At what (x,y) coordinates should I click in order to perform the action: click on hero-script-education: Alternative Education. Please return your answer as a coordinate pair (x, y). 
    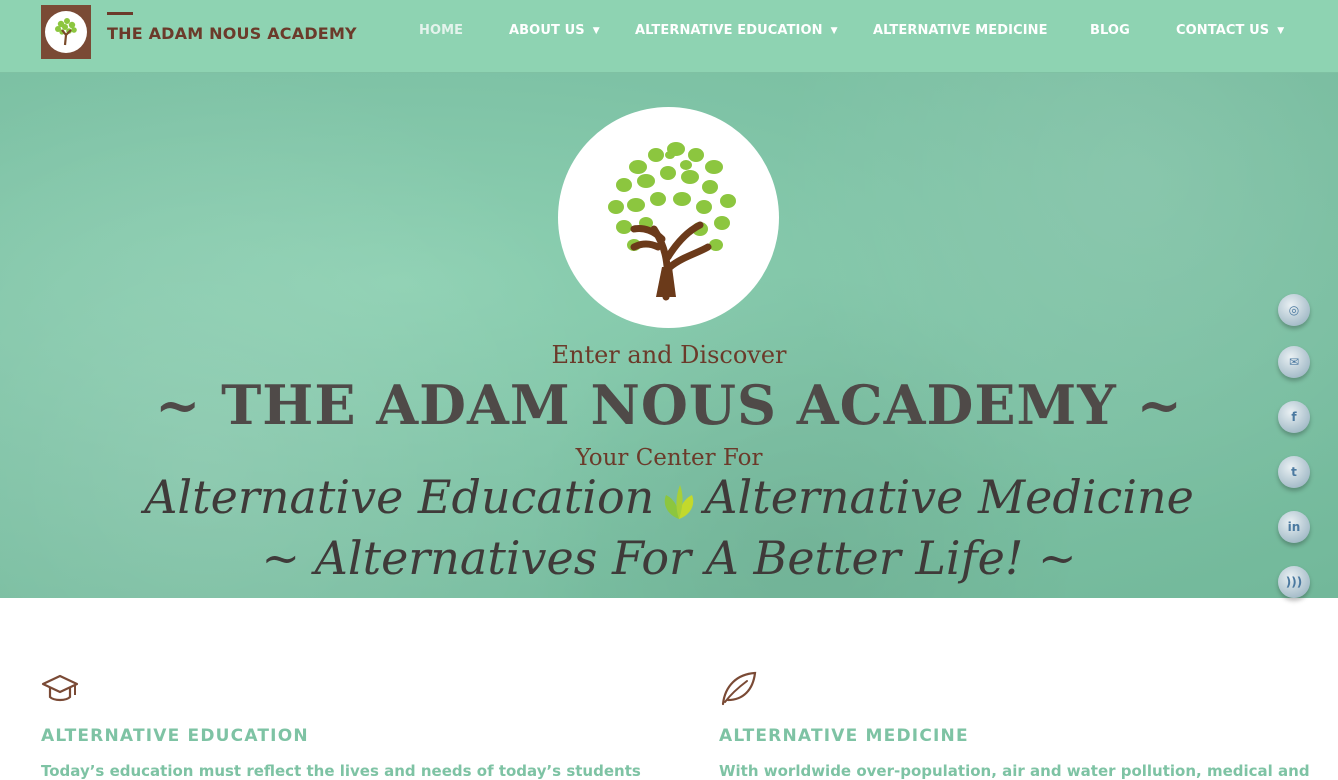
    Looking at the image, I should click on (399, 497).